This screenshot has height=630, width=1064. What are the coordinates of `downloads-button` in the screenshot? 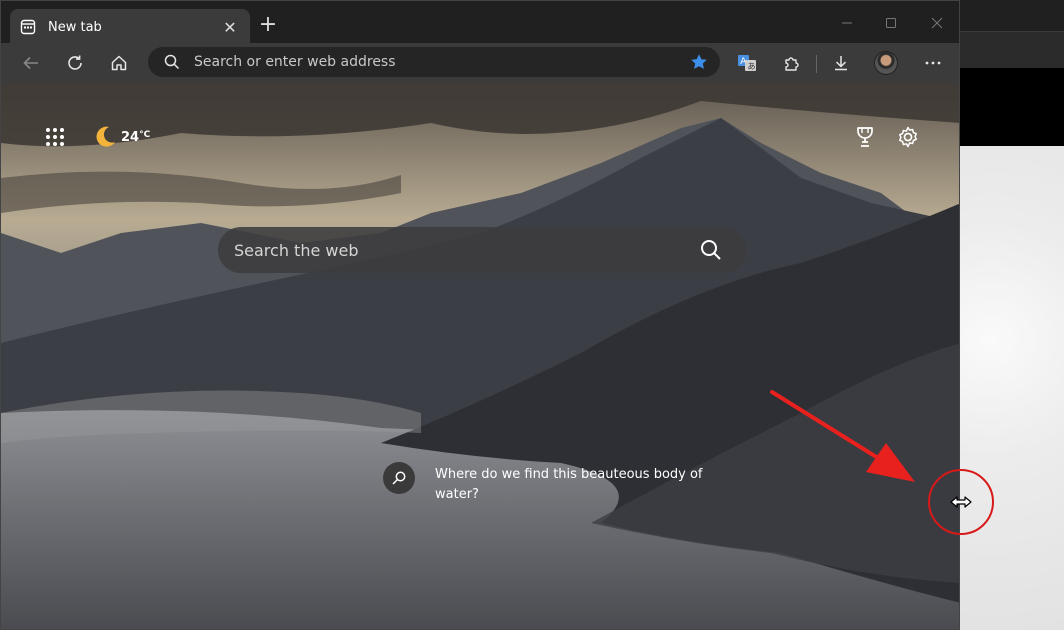 It's located at (841, 63).